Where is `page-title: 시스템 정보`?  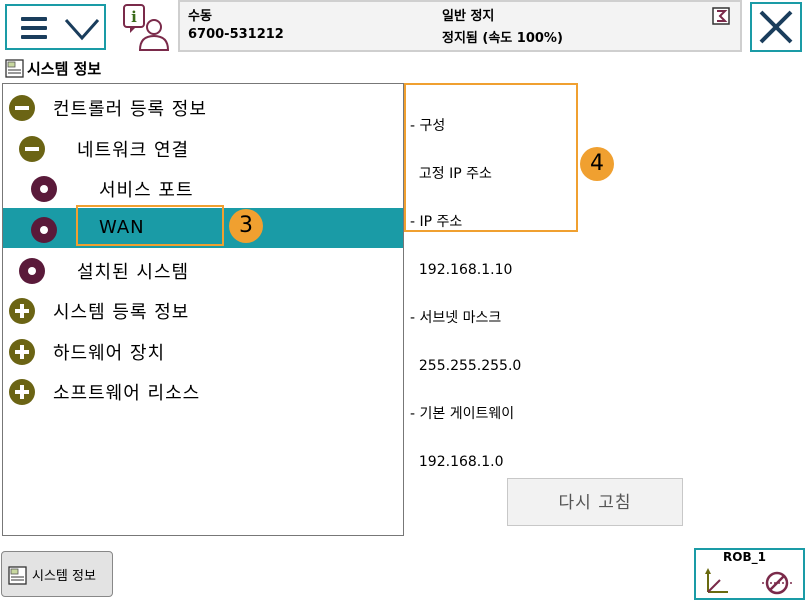
page-title: 시스템 정보 is located at coordinates (64, 69).